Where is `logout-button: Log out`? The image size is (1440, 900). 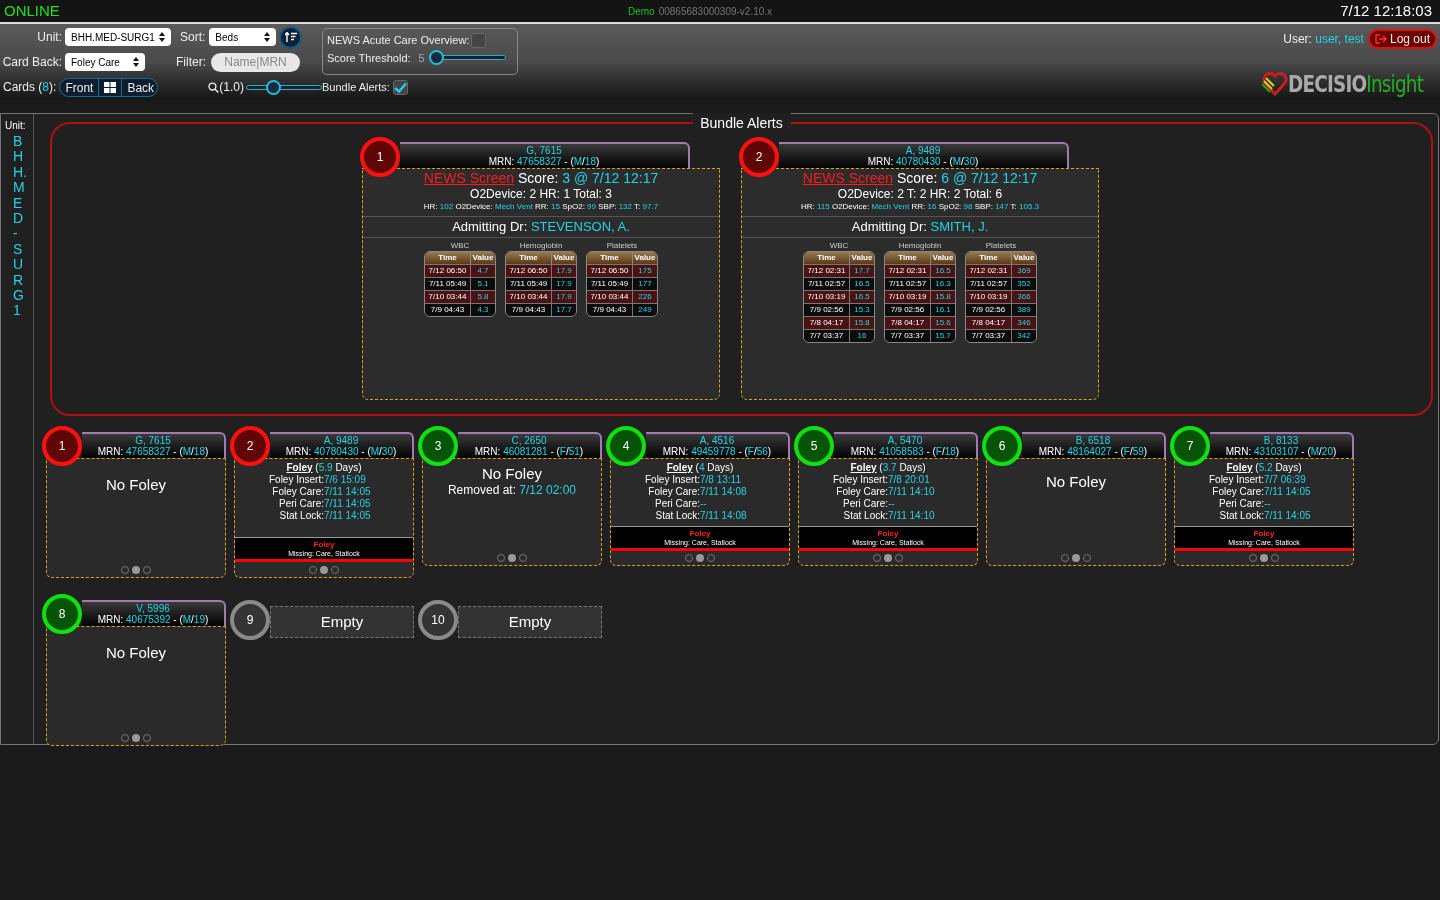
logout-button: Log out is located at coordinates (1402, 39).